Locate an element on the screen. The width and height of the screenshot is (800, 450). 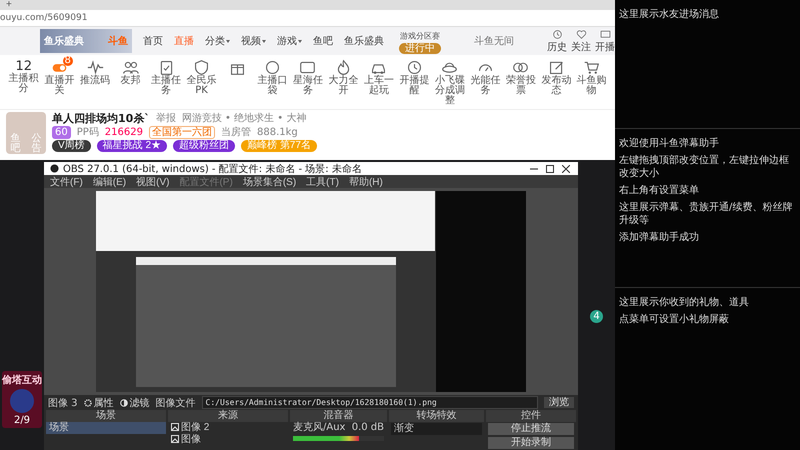
room-admin-link: 当房管 is located at coordinates (235, 132).